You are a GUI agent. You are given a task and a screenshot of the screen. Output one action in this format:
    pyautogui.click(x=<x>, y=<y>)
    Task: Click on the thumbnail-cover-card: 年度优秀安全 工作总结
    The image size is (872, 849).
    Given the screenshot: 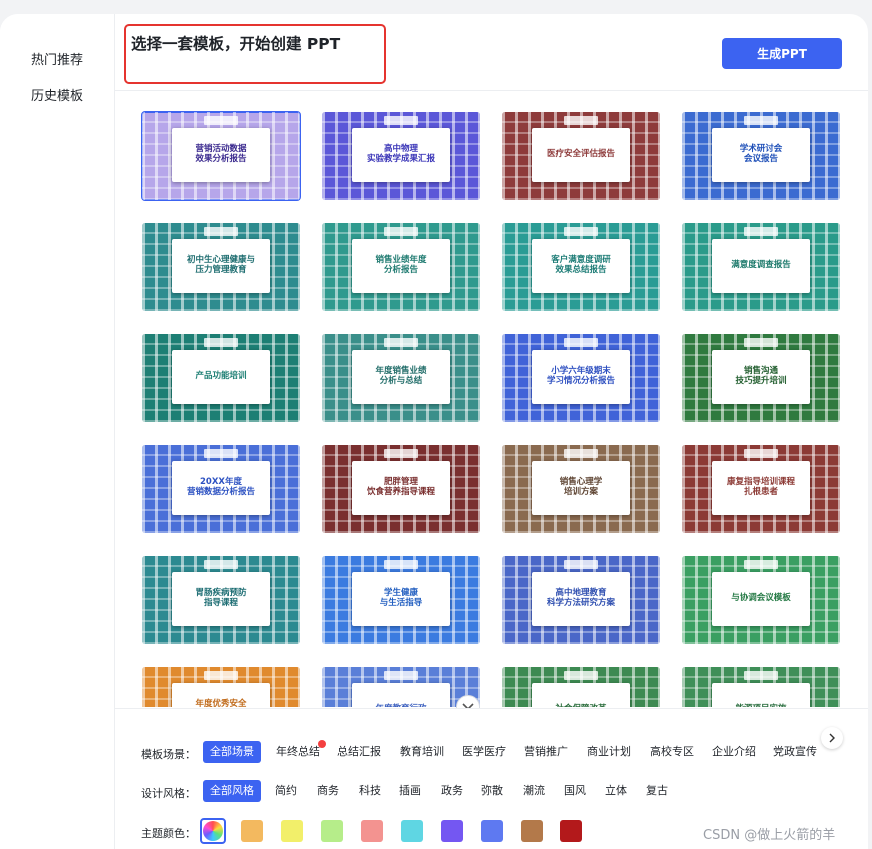 What is the action you would take?
    pyautogui.click(x=221, y=695)
    